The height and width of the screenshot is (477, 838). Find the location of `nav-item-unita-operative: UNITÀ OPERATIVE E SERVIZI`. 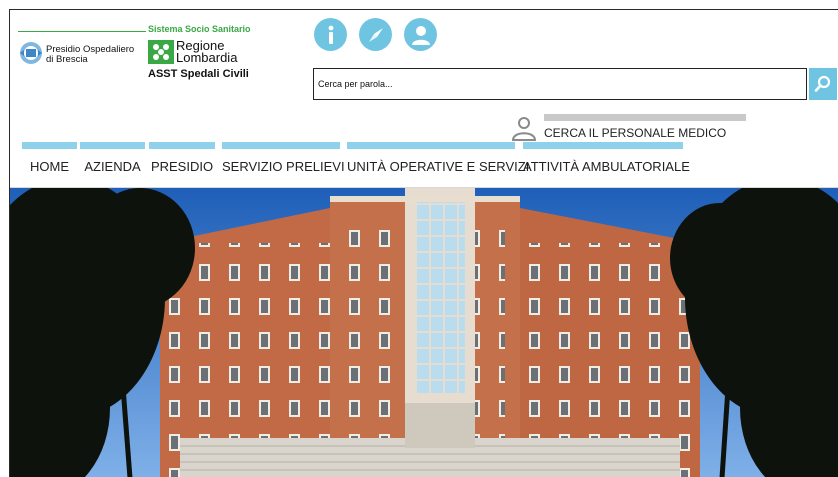

nav-item-unita-operative: UNITÀ OPERATIVE E SERVIZI is located at coordinates (438, 165).